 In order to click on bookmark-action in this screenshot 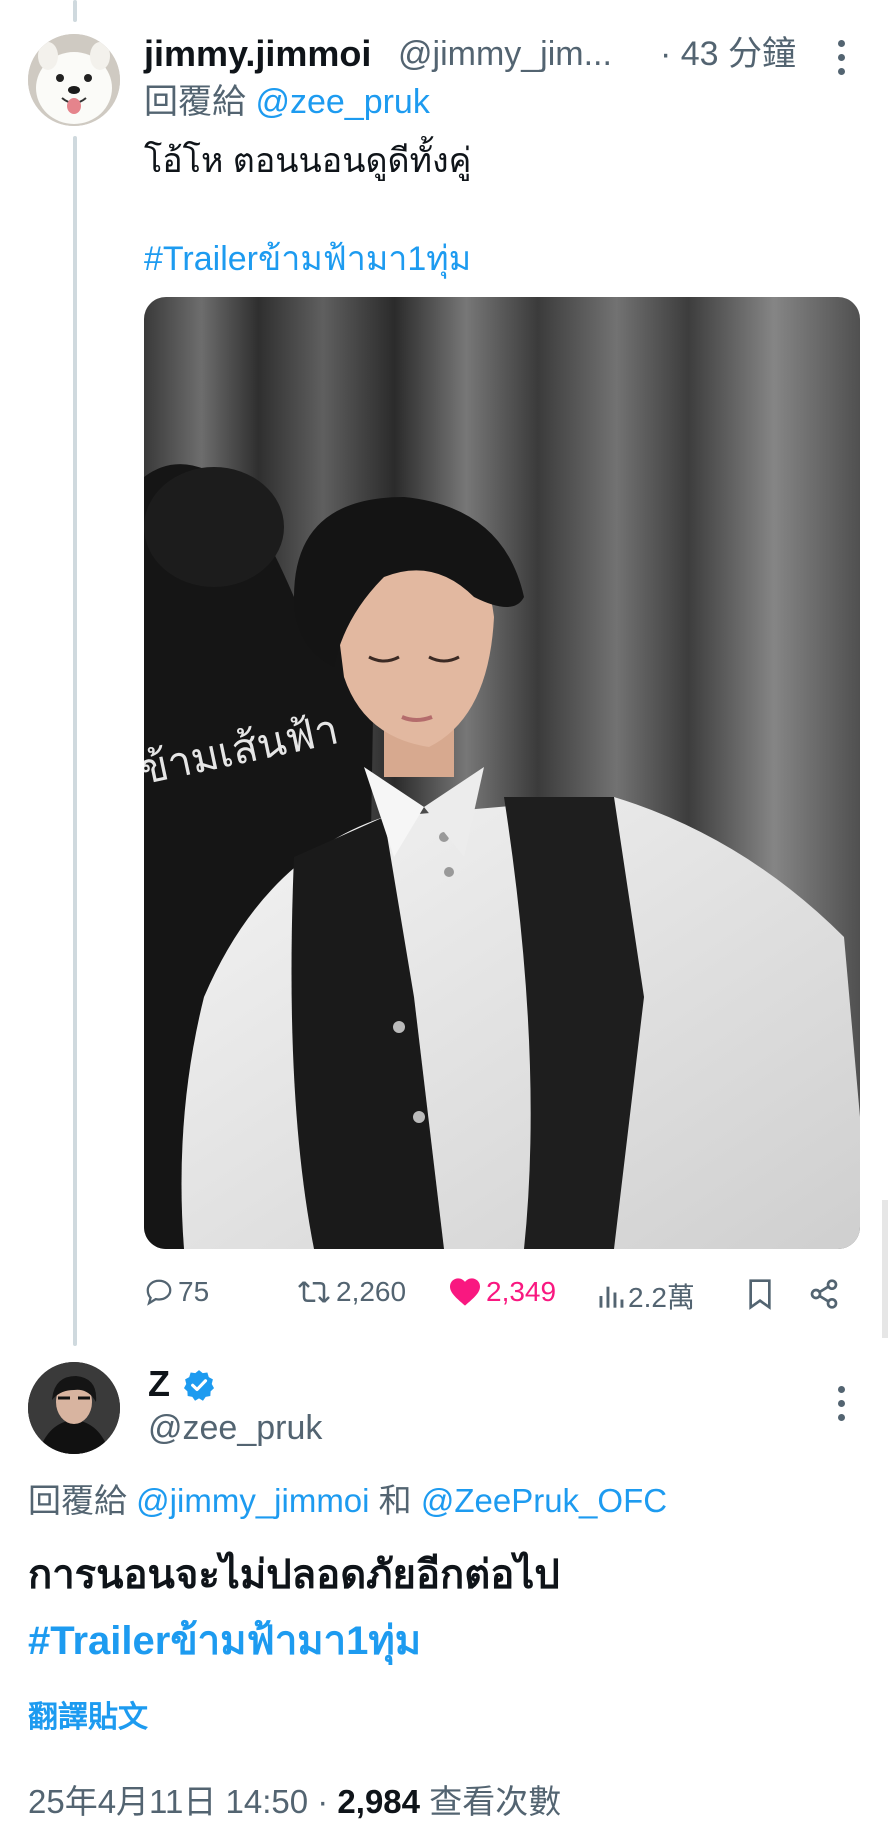, I will do `click(760, 1294)`.